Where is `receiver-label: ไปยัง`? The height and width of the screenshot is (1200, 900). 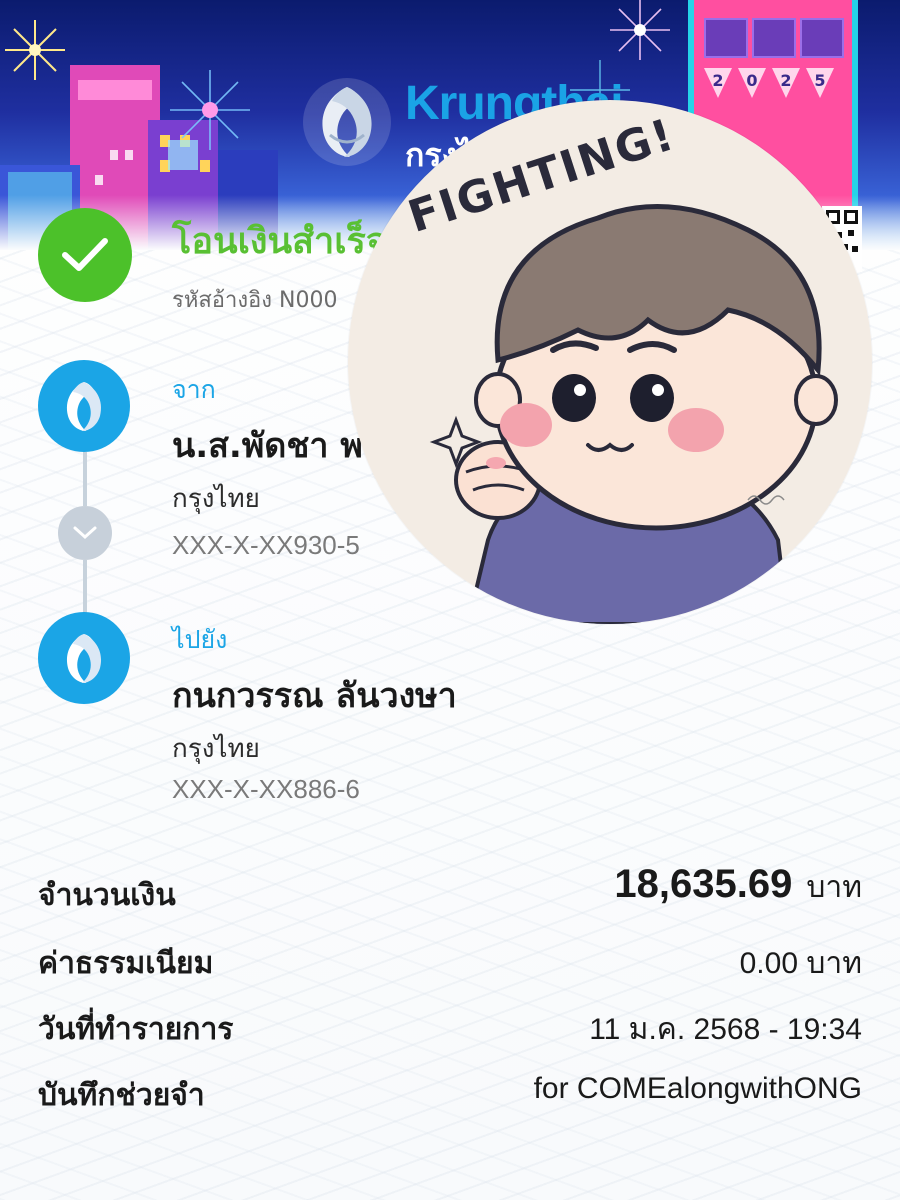 receiver-label: ไปยัง is located at coordinates (200, 639).